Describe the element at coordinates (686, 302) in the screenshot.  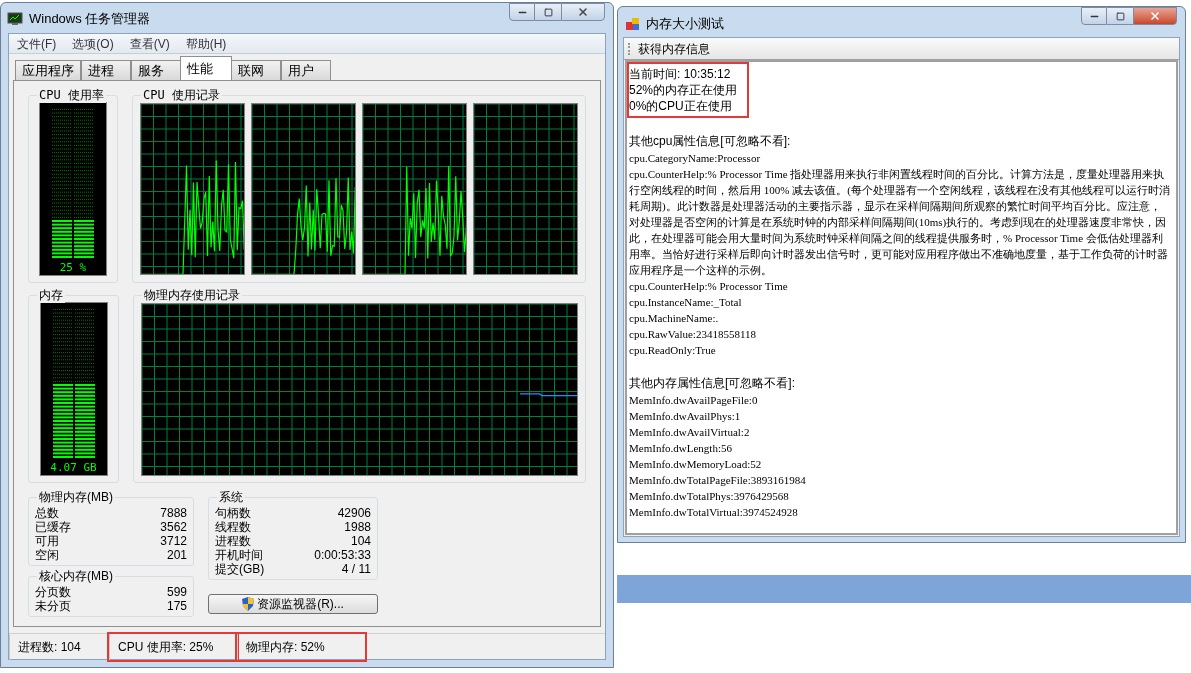
I see `property-line: cpu.InstanceName:_Total` at that location.